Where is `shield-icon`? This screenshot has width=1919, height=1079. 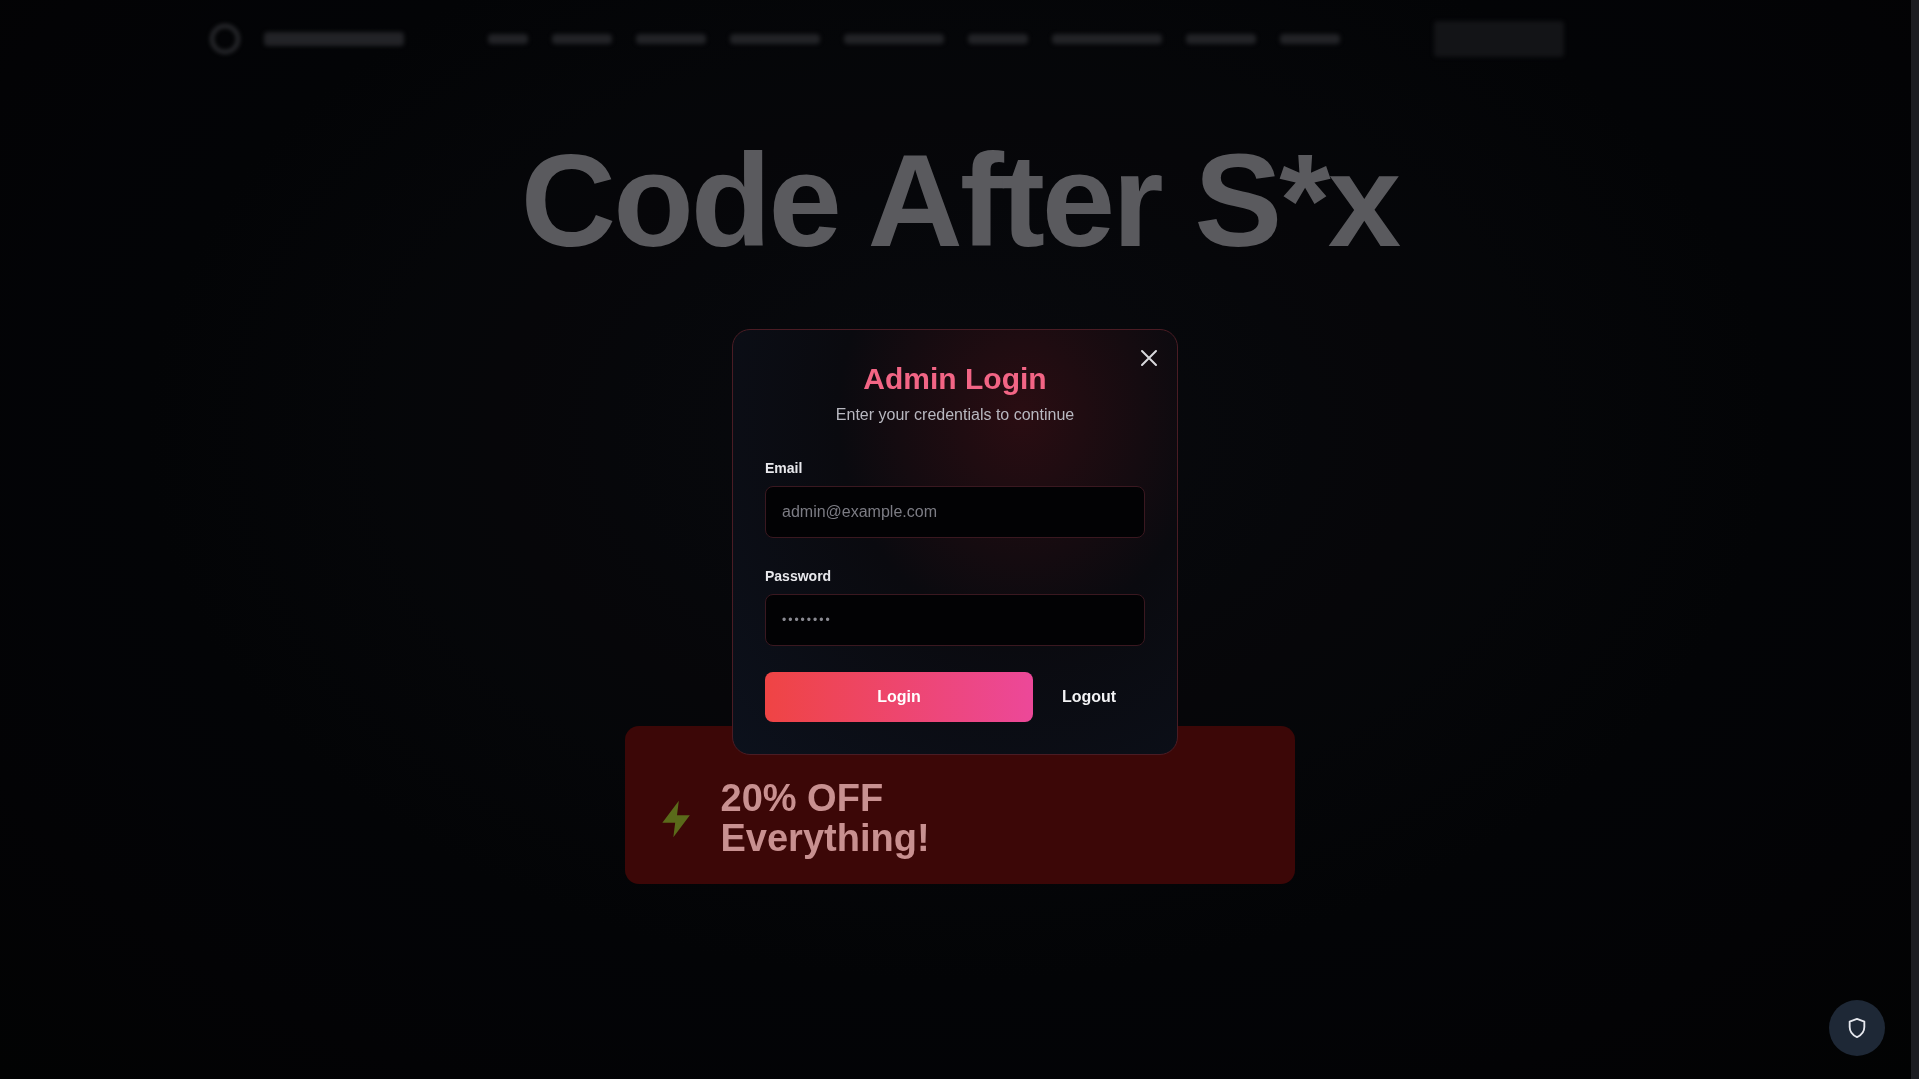 shield-icon is located at coordinates (1857, 1028).